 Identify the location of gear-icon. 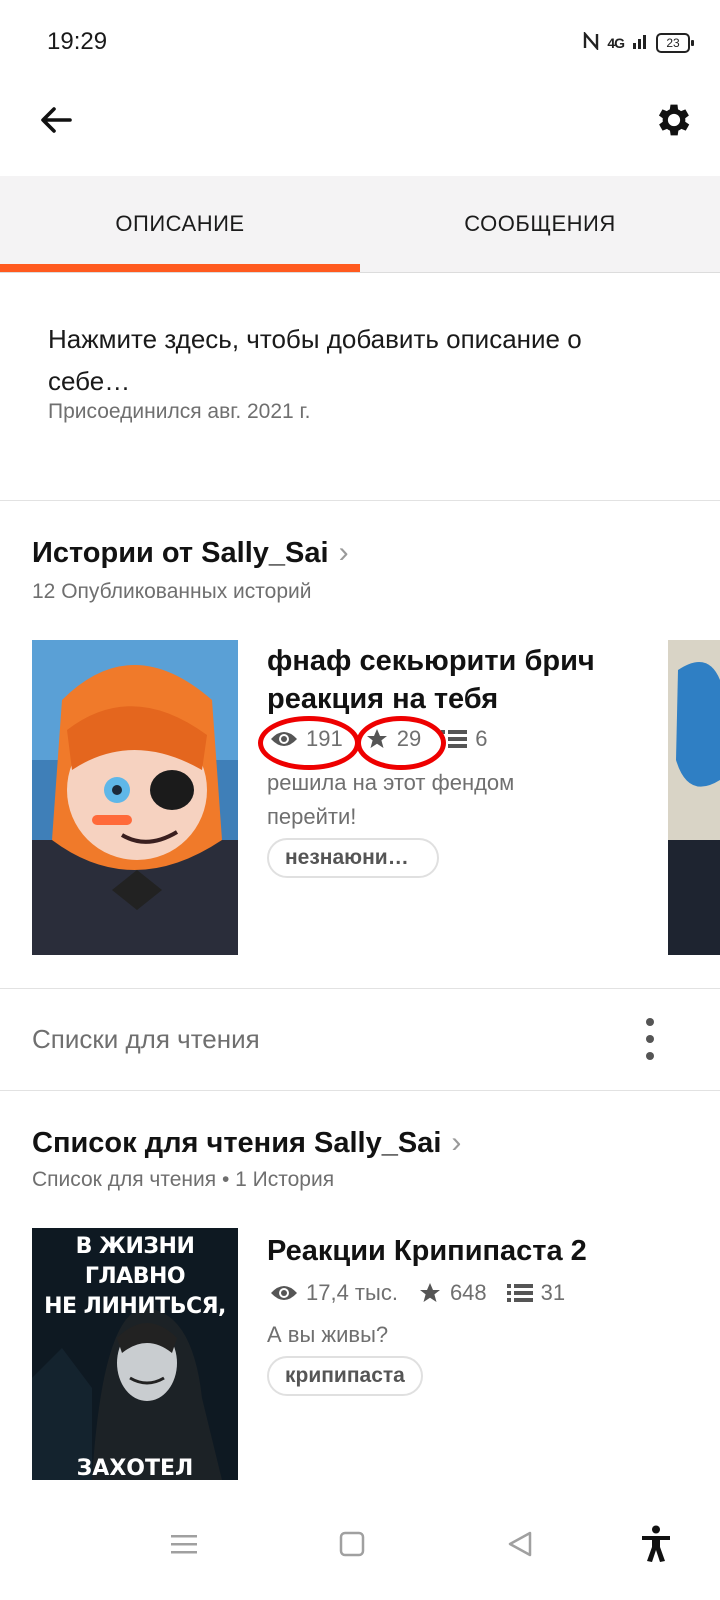
(674, 120).